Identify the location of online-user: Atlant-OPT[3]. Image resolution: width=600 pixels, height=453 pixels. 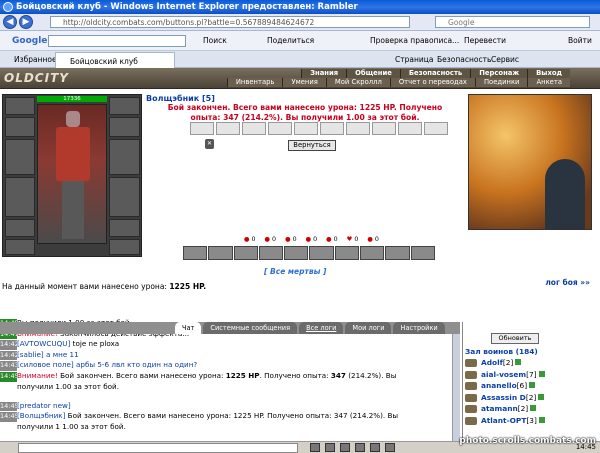
(505, 420).